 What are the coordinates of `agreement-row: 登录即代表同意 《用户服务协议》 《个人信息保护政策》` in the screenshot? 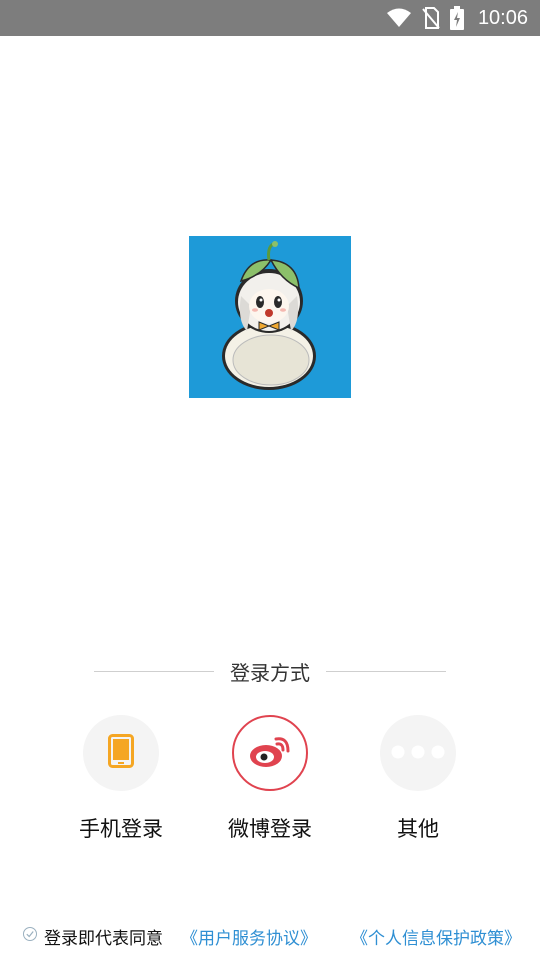 It's located at (271, 936).